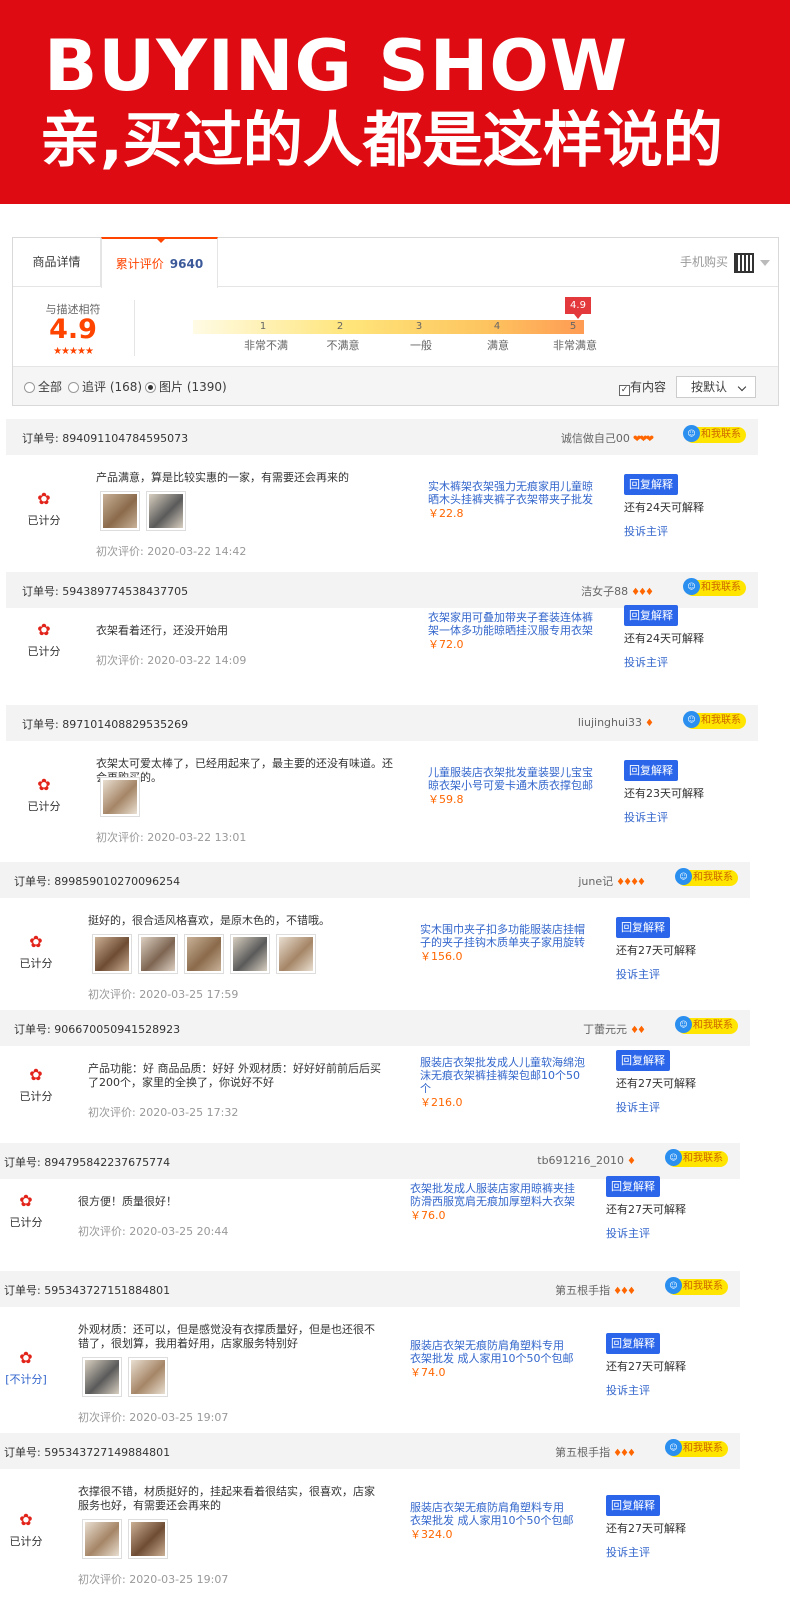 Image resolution: width=790 pixels, height=1623 pixels. What do you see at coordinates (375, 1028) in the screenshot?
I see `order-header: 订单号: 906670050941528923 丁蕾元元 ♦♦ ☺ 和我联系` at bounding box center [375, 1028].